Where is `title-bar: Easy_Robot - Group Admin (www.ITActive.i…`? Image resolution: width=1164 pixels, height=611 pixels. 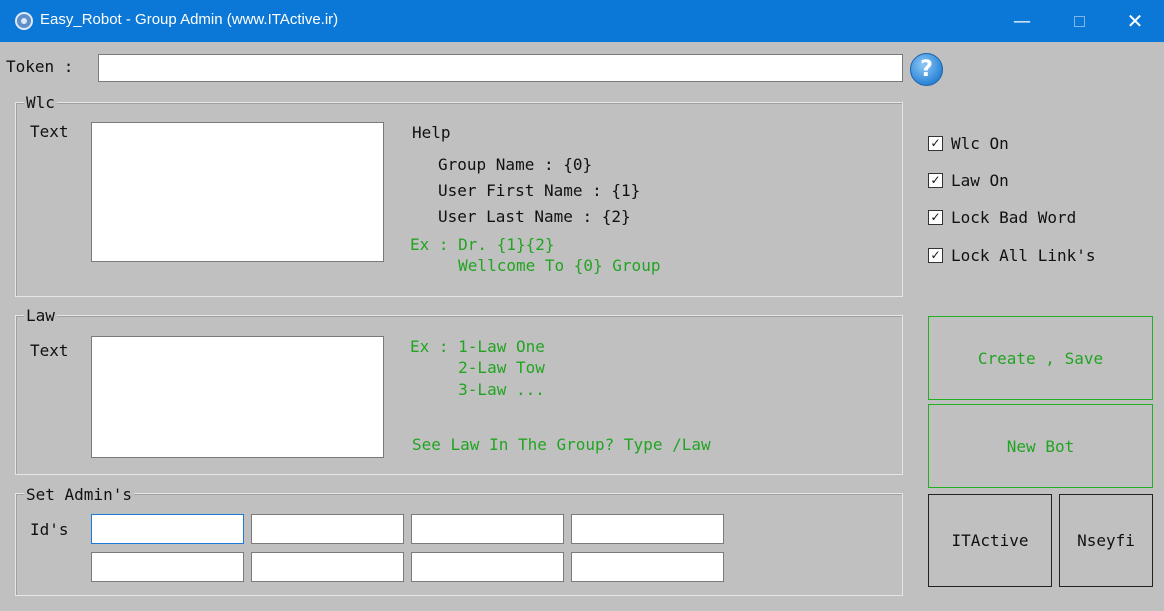 title-bar: Easy_Robot - Group Admin (www.ITActive.i… is located at coordinates (582, 21).